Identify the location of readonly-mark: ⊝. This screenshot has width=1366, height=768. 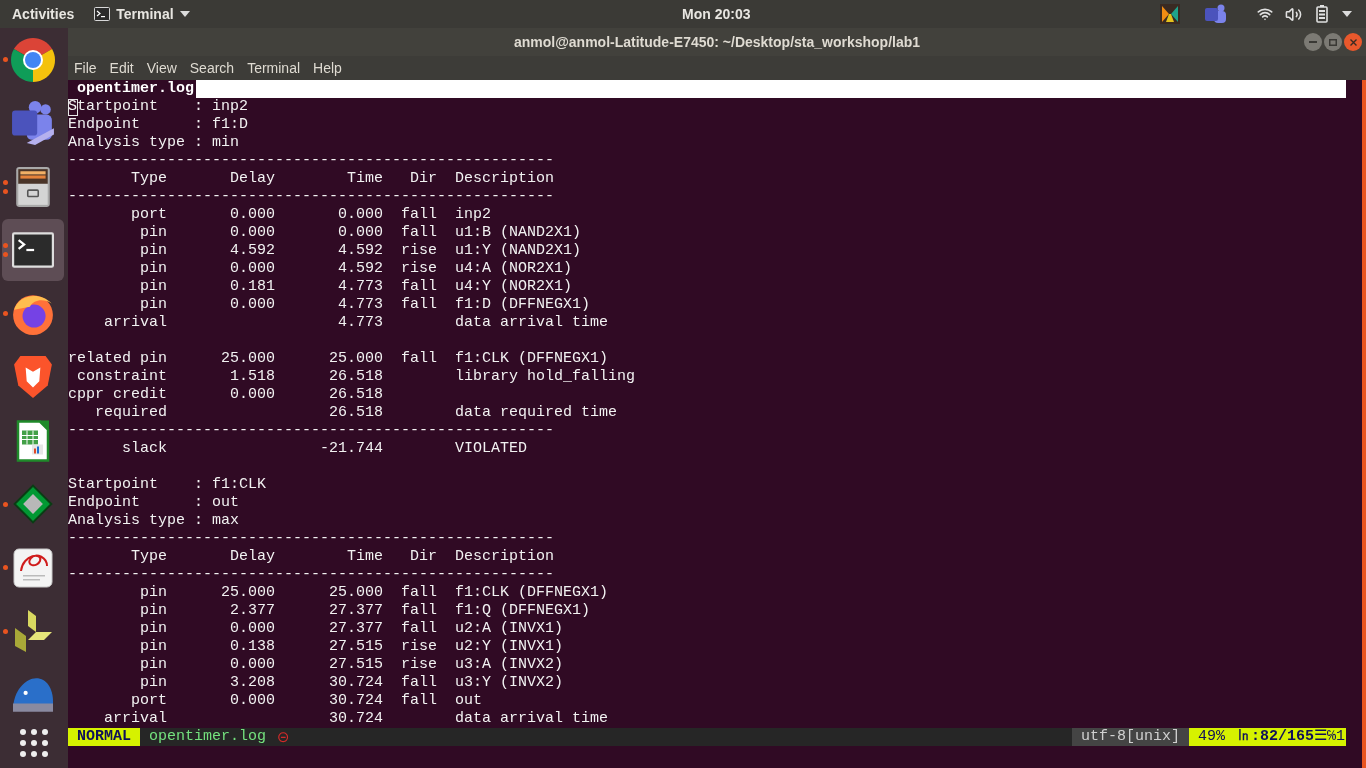
(283, 737).